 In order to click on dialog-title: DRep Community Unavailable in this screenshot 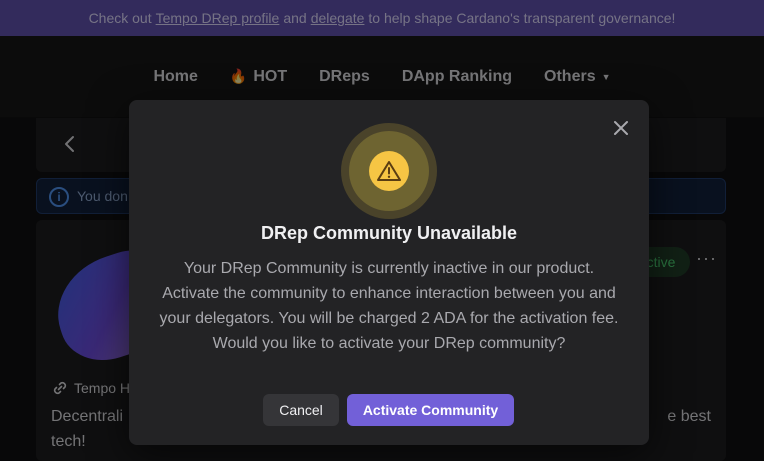, I will do `click(389, 233)`.